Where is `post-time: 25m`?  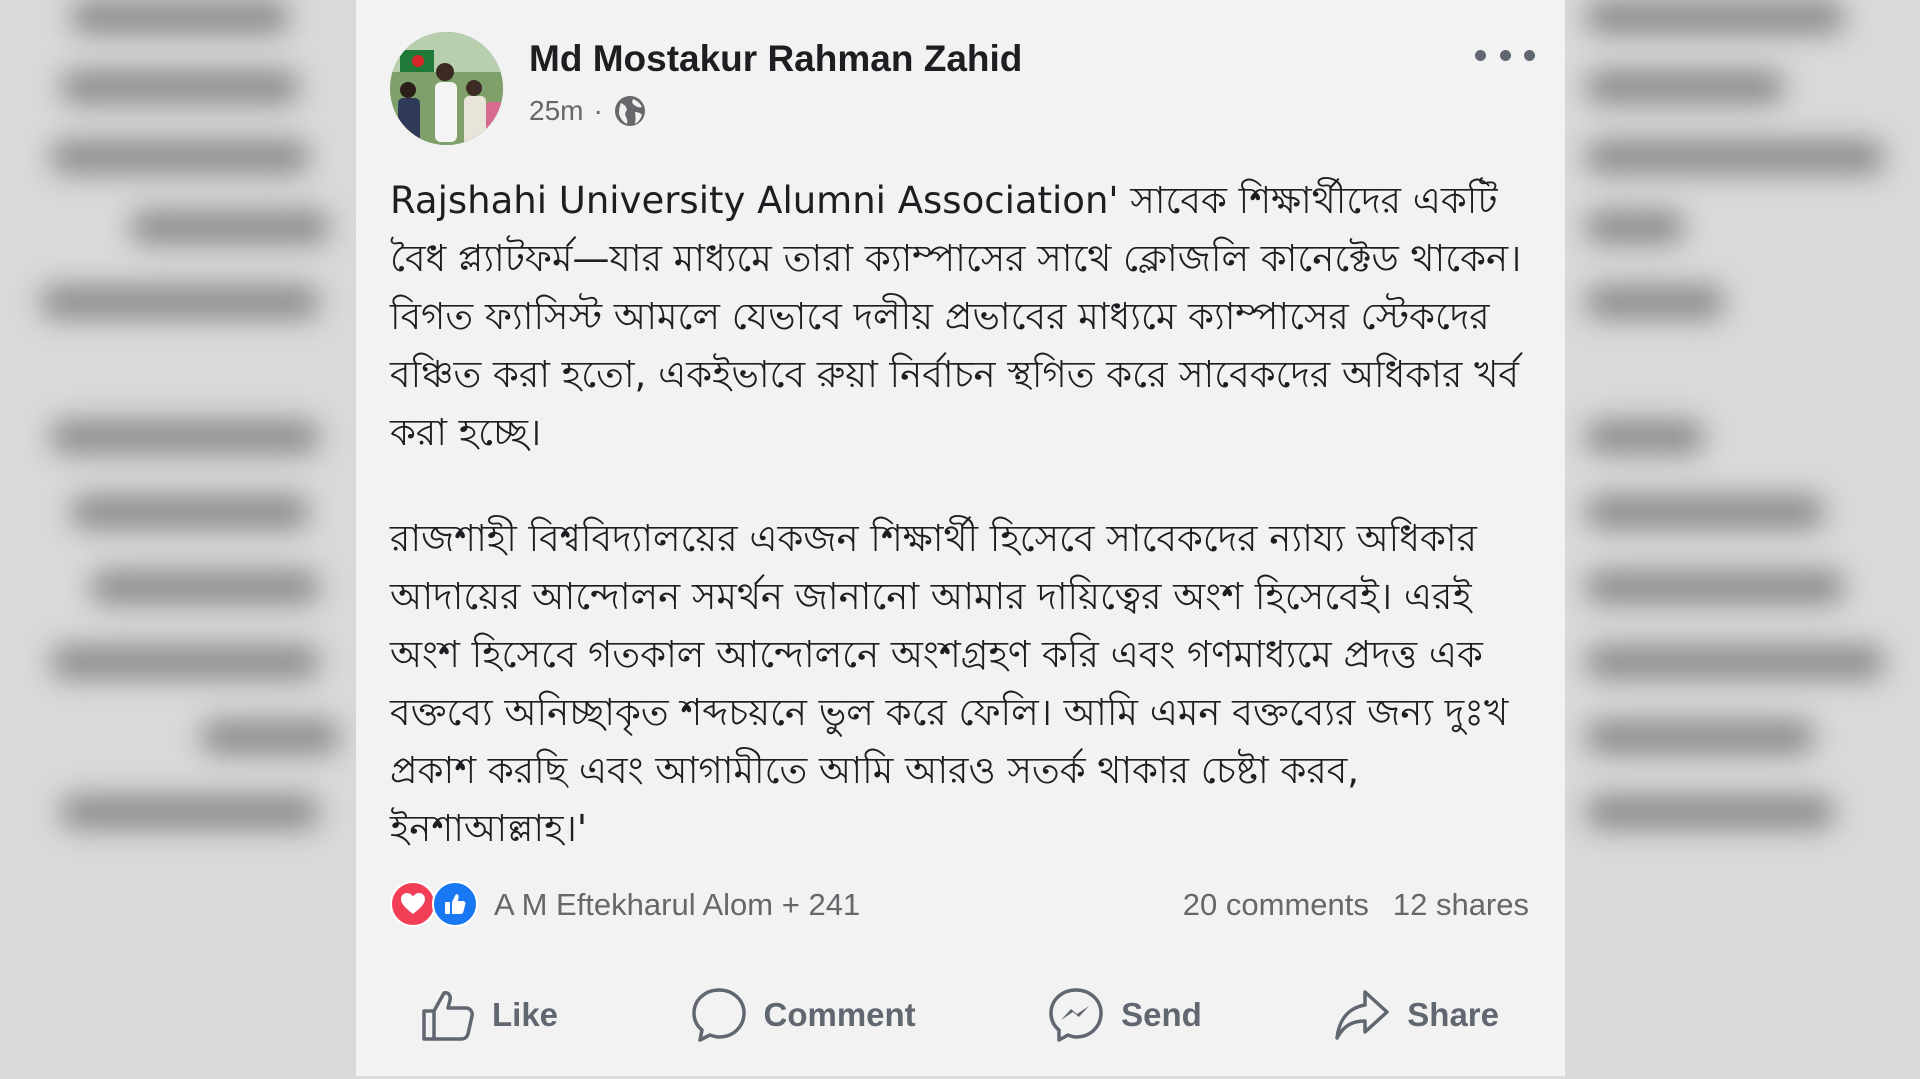 post-time: 25m is located at coordinates (556, 111).